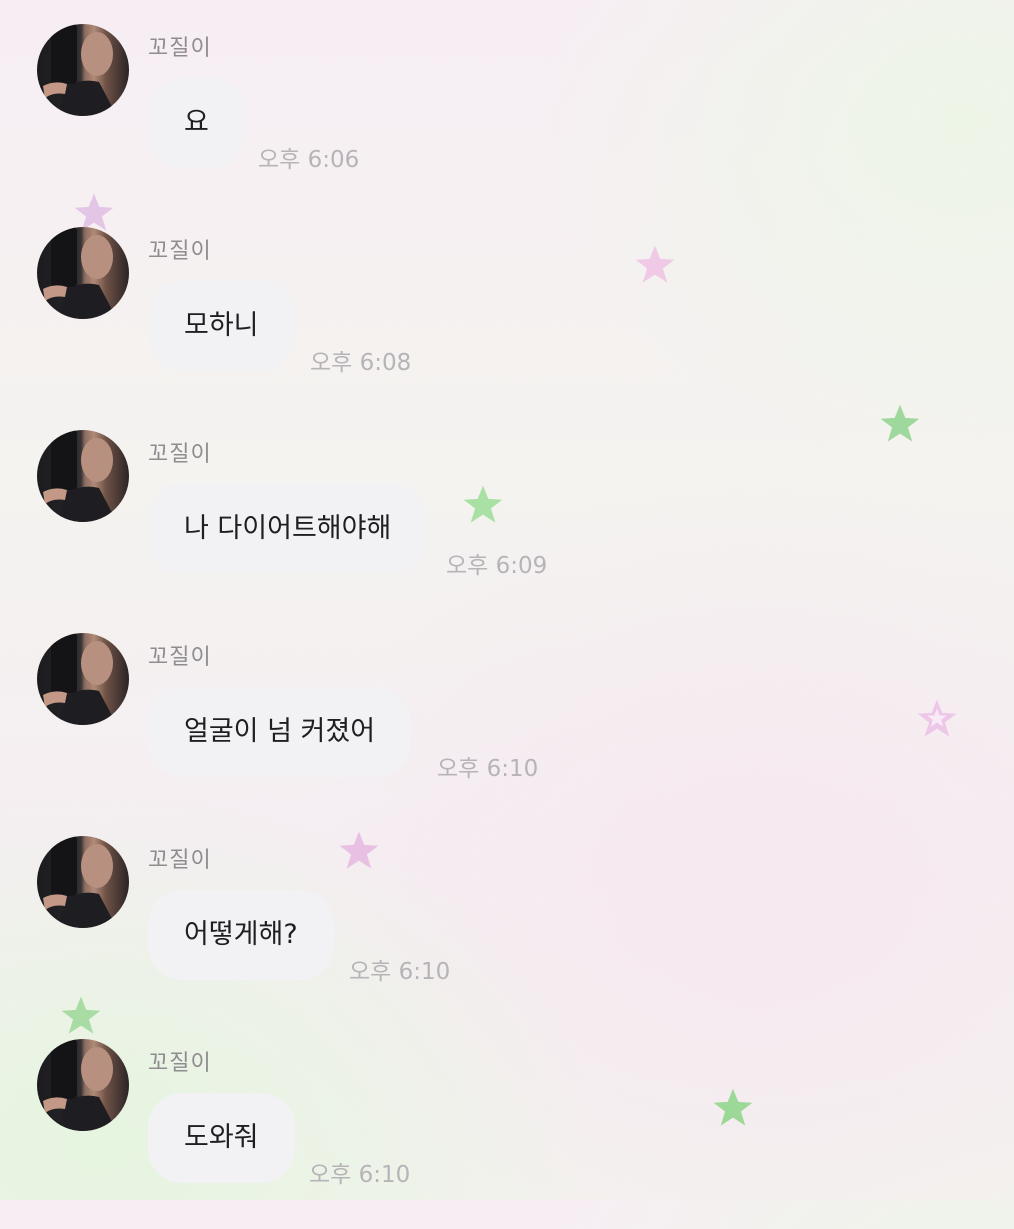  I want to click on message-bubble: 얼굴이 넘 커졌어, so click(280, 732).